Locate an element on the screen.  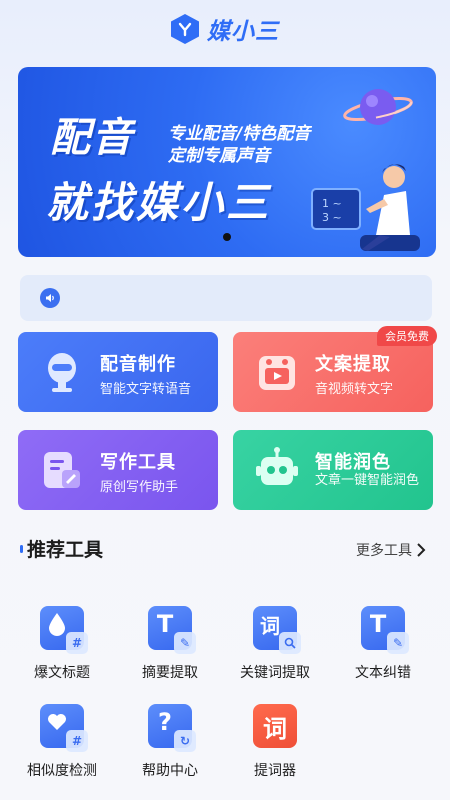
tool-similarity: # 相似度检测 is located at coordinates (62, 742).